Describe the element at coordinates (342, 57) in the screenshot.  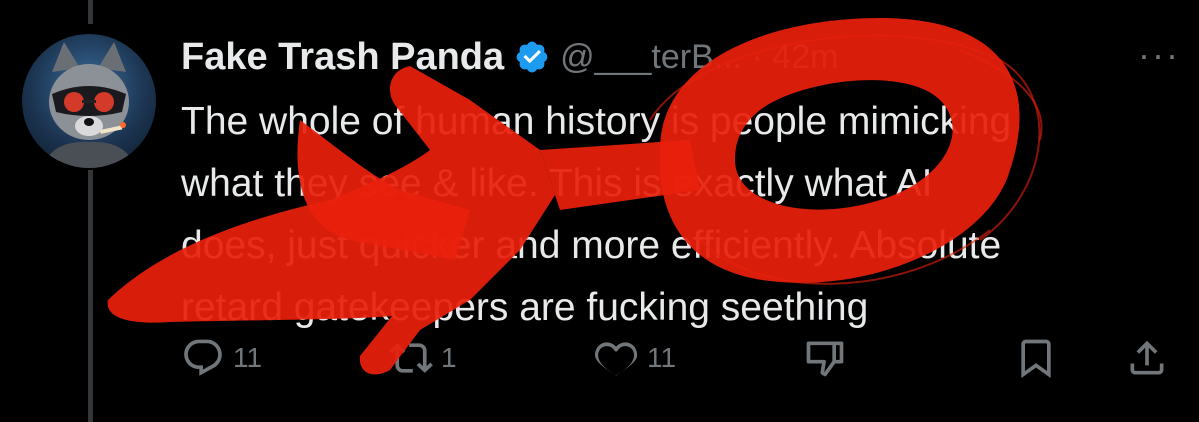
I see `author-name: Fake Trash Panda` at that location.